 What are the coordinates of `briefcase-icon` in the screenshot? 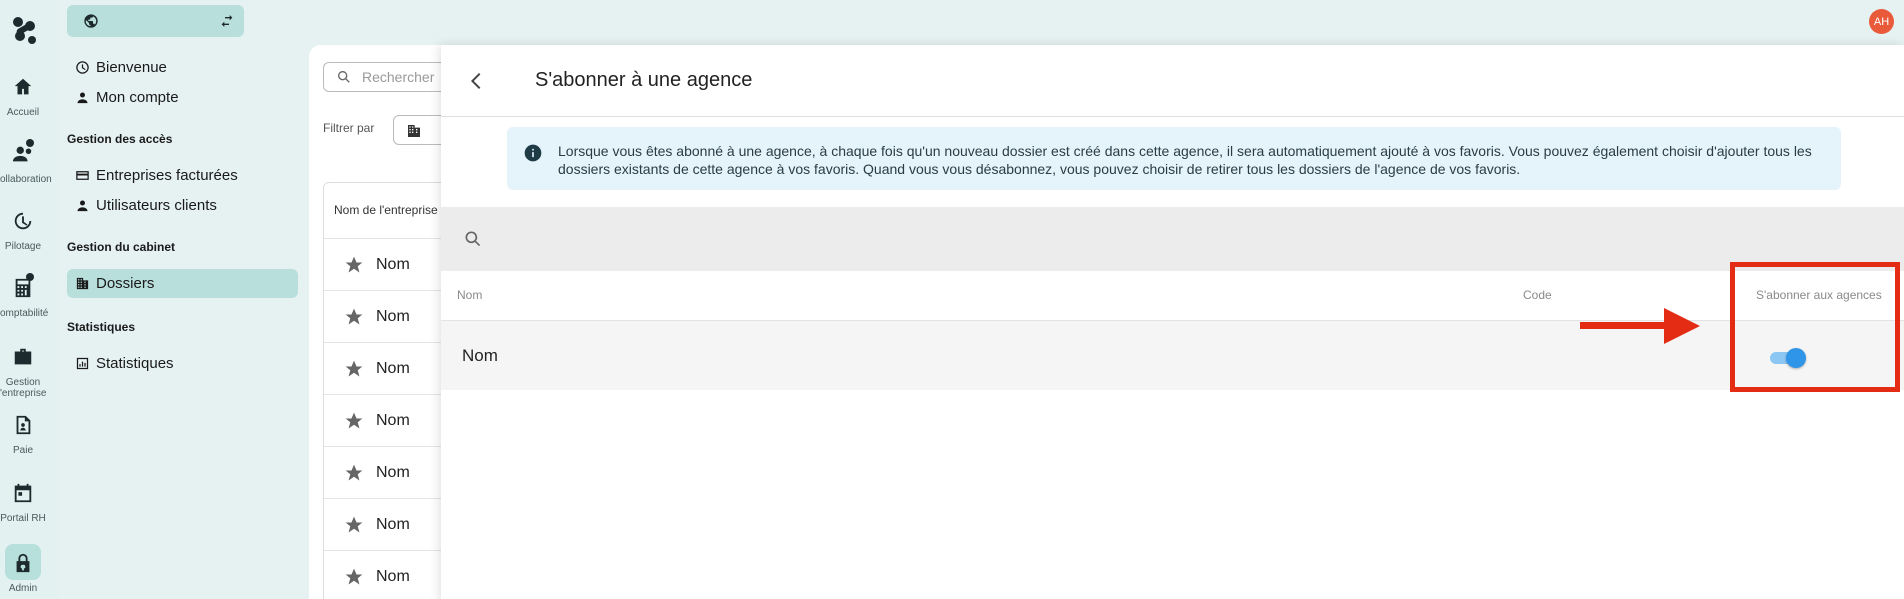 It's located at (23, 356).